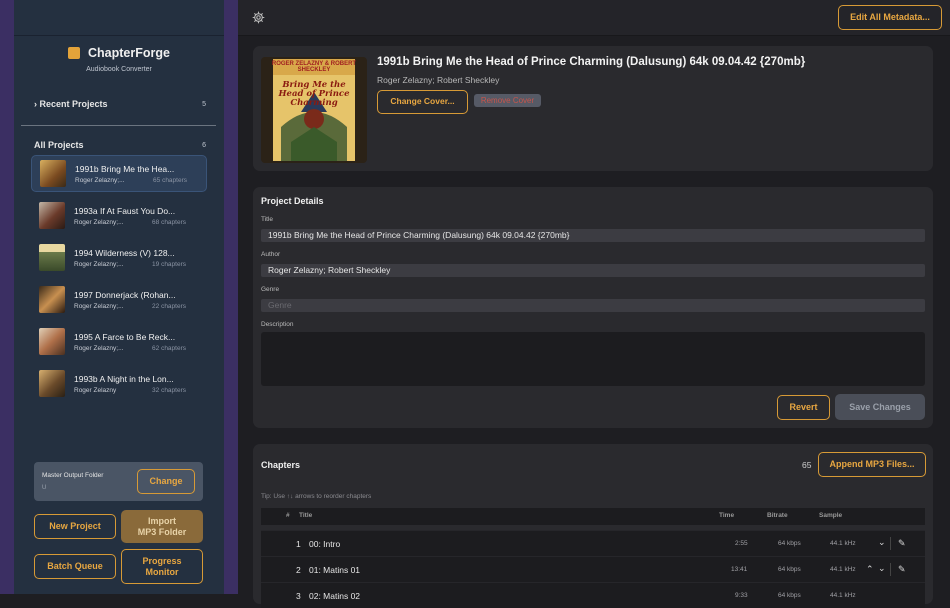 The height and width of the screenshot is (608, 950). Describe the element at coordinates (169, 264) in the screenshot. I see `project-chapter-count: 19 chapters` at that location.